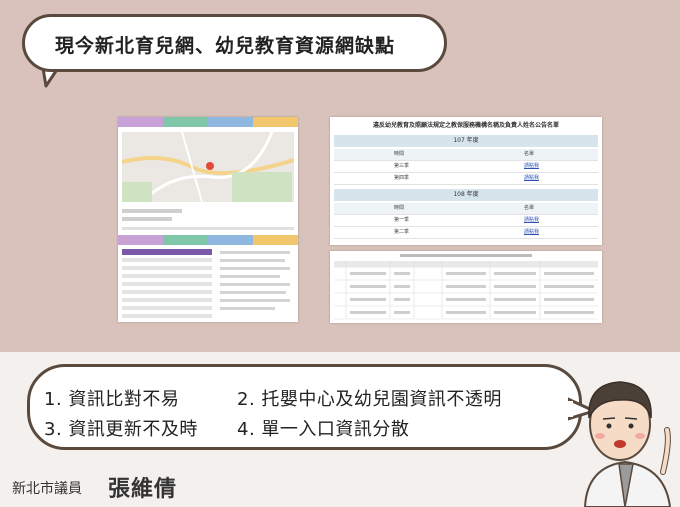 The image size is (680, 507). What do you see at coordinates (466, 167) in the screenshot?
I see `table-row: 第三季 請點我` at bounding box center [466, 167].